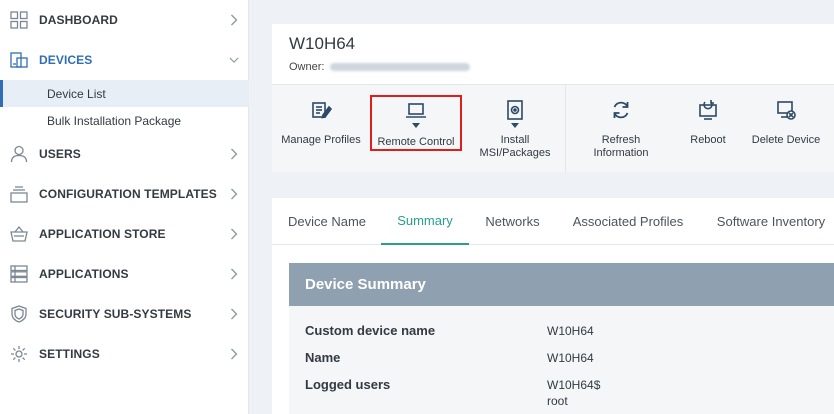 The width and height of the screenshot is (834, 414). I want to click on toolbar-label: Refresh Information, so click(621, 146).